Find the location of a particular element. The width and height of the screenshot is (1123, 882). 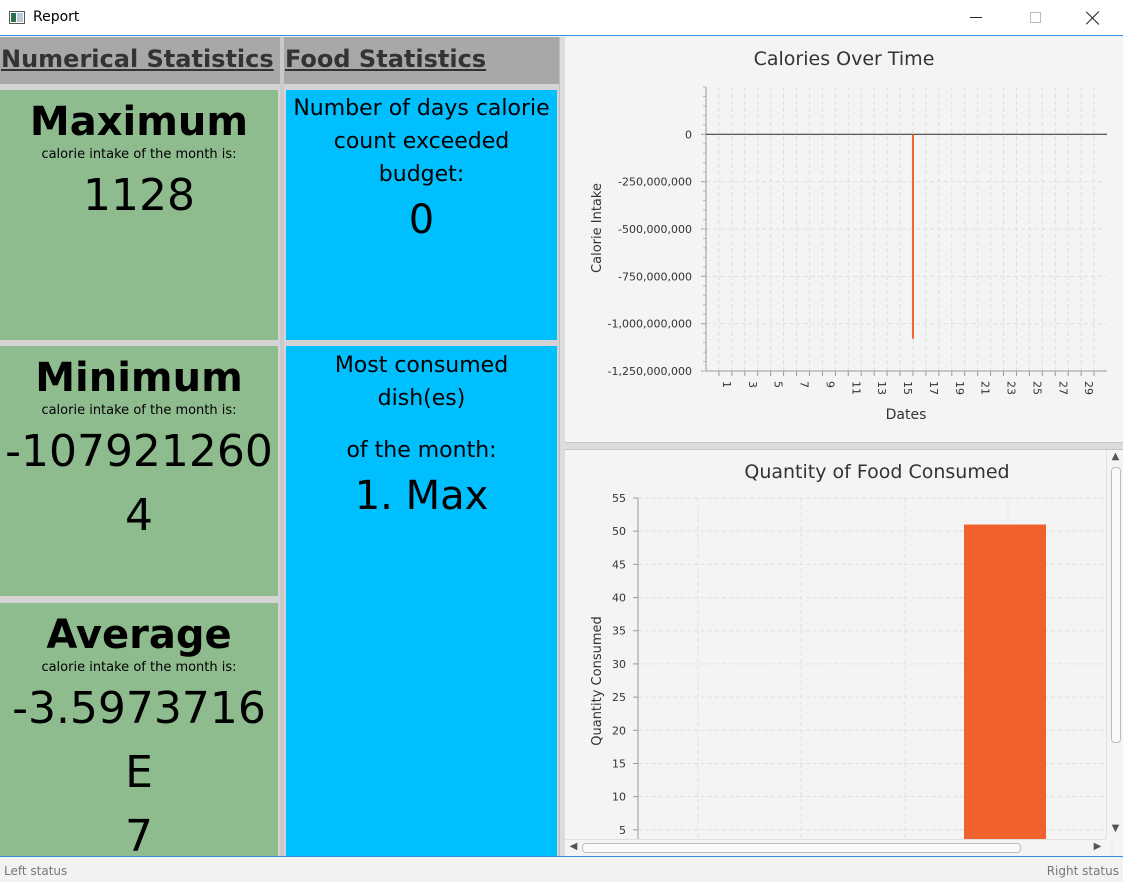

close-icon is located at coordinates (1093, 18).